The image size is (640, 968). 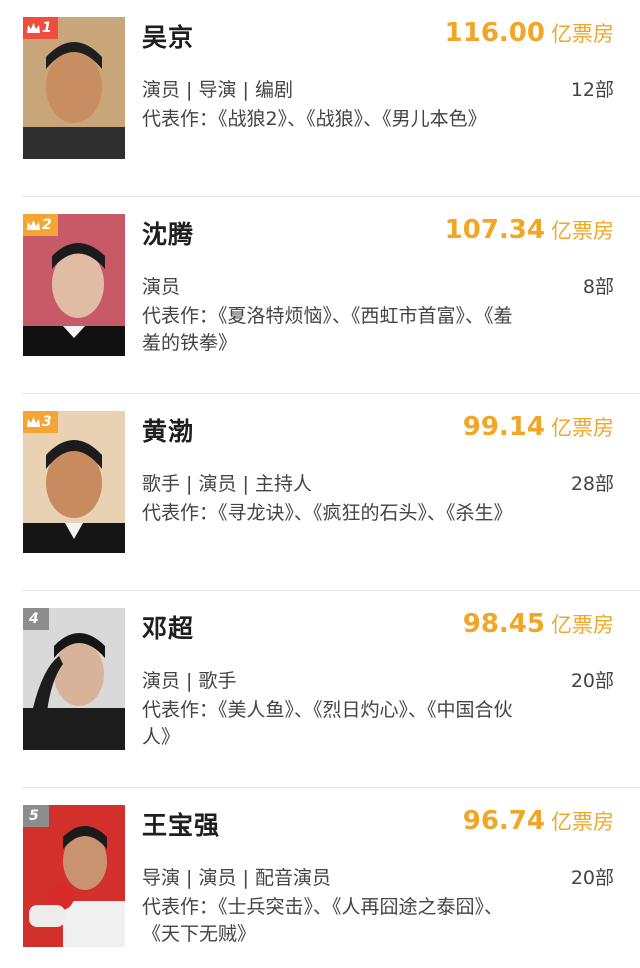 I want to click on representative-works: 代表作：《寻龙诀》、《疯狂的石头》、《杀生》, so click(x=327, y=513).